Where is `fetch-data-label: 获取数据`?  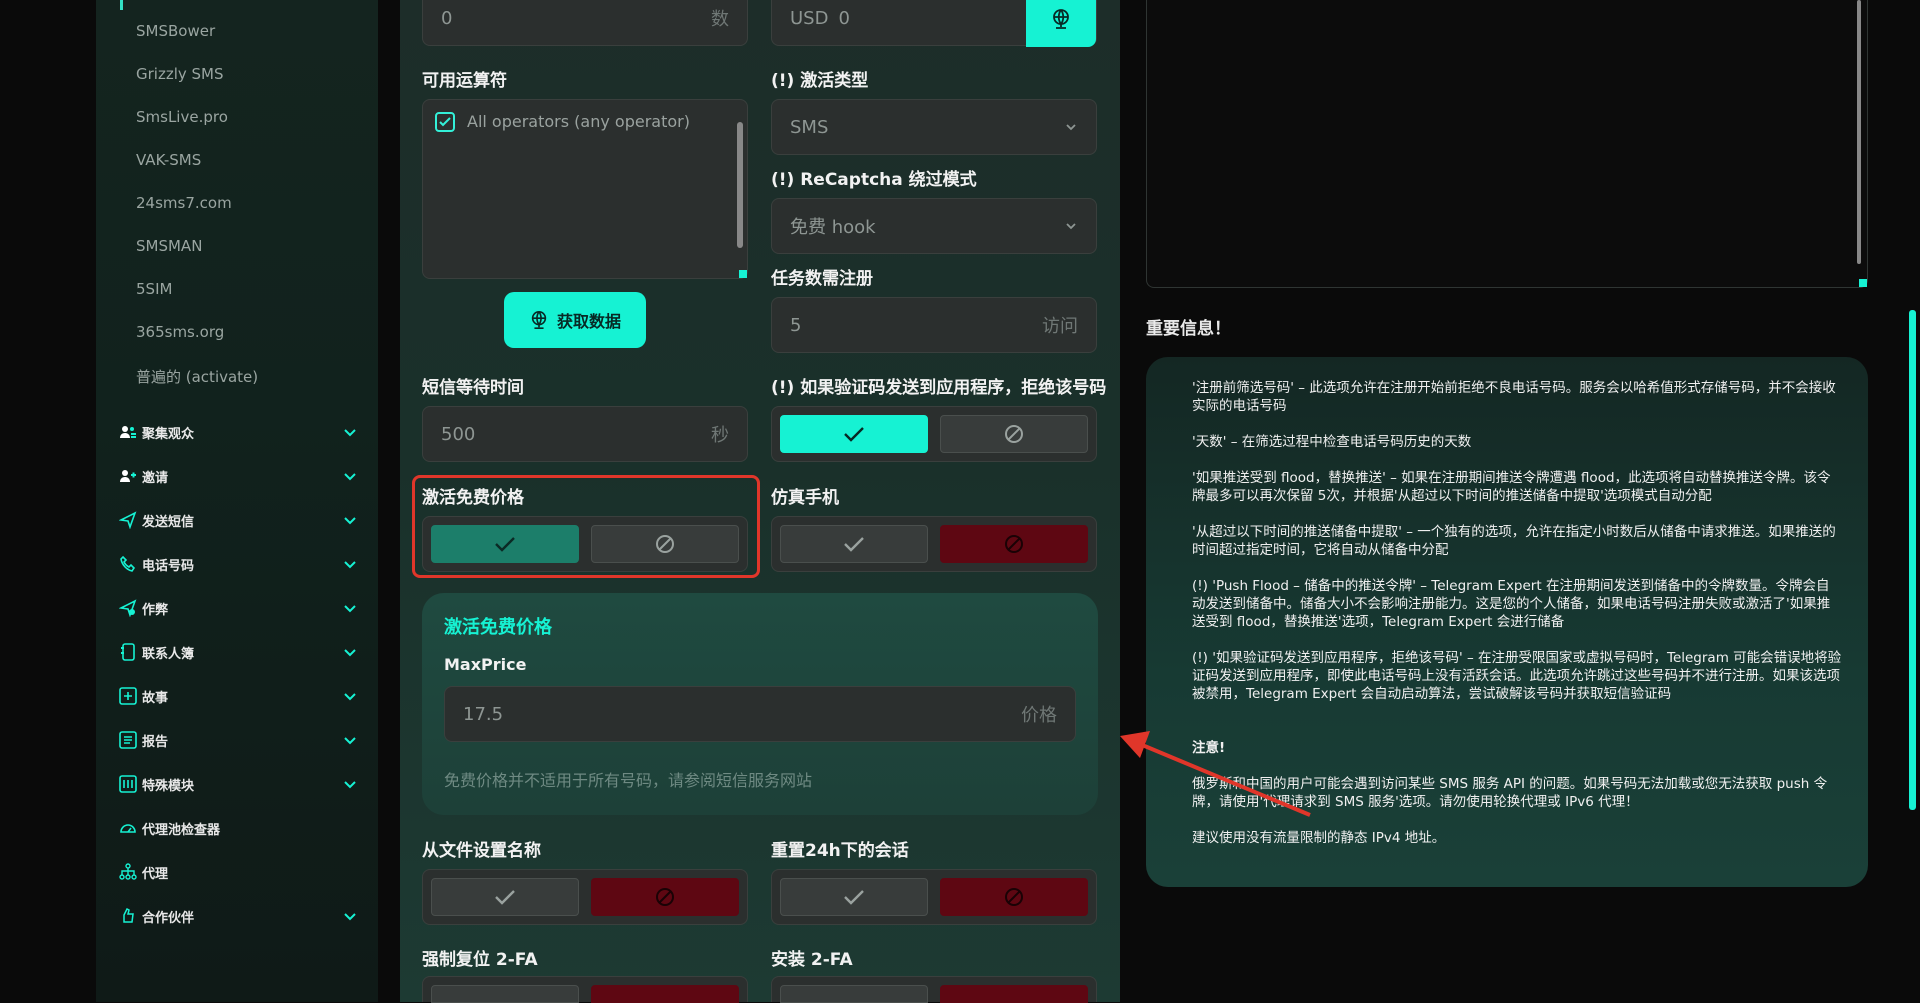
fetch-data-label: 获取数据 is located at coordinates (588, 321).